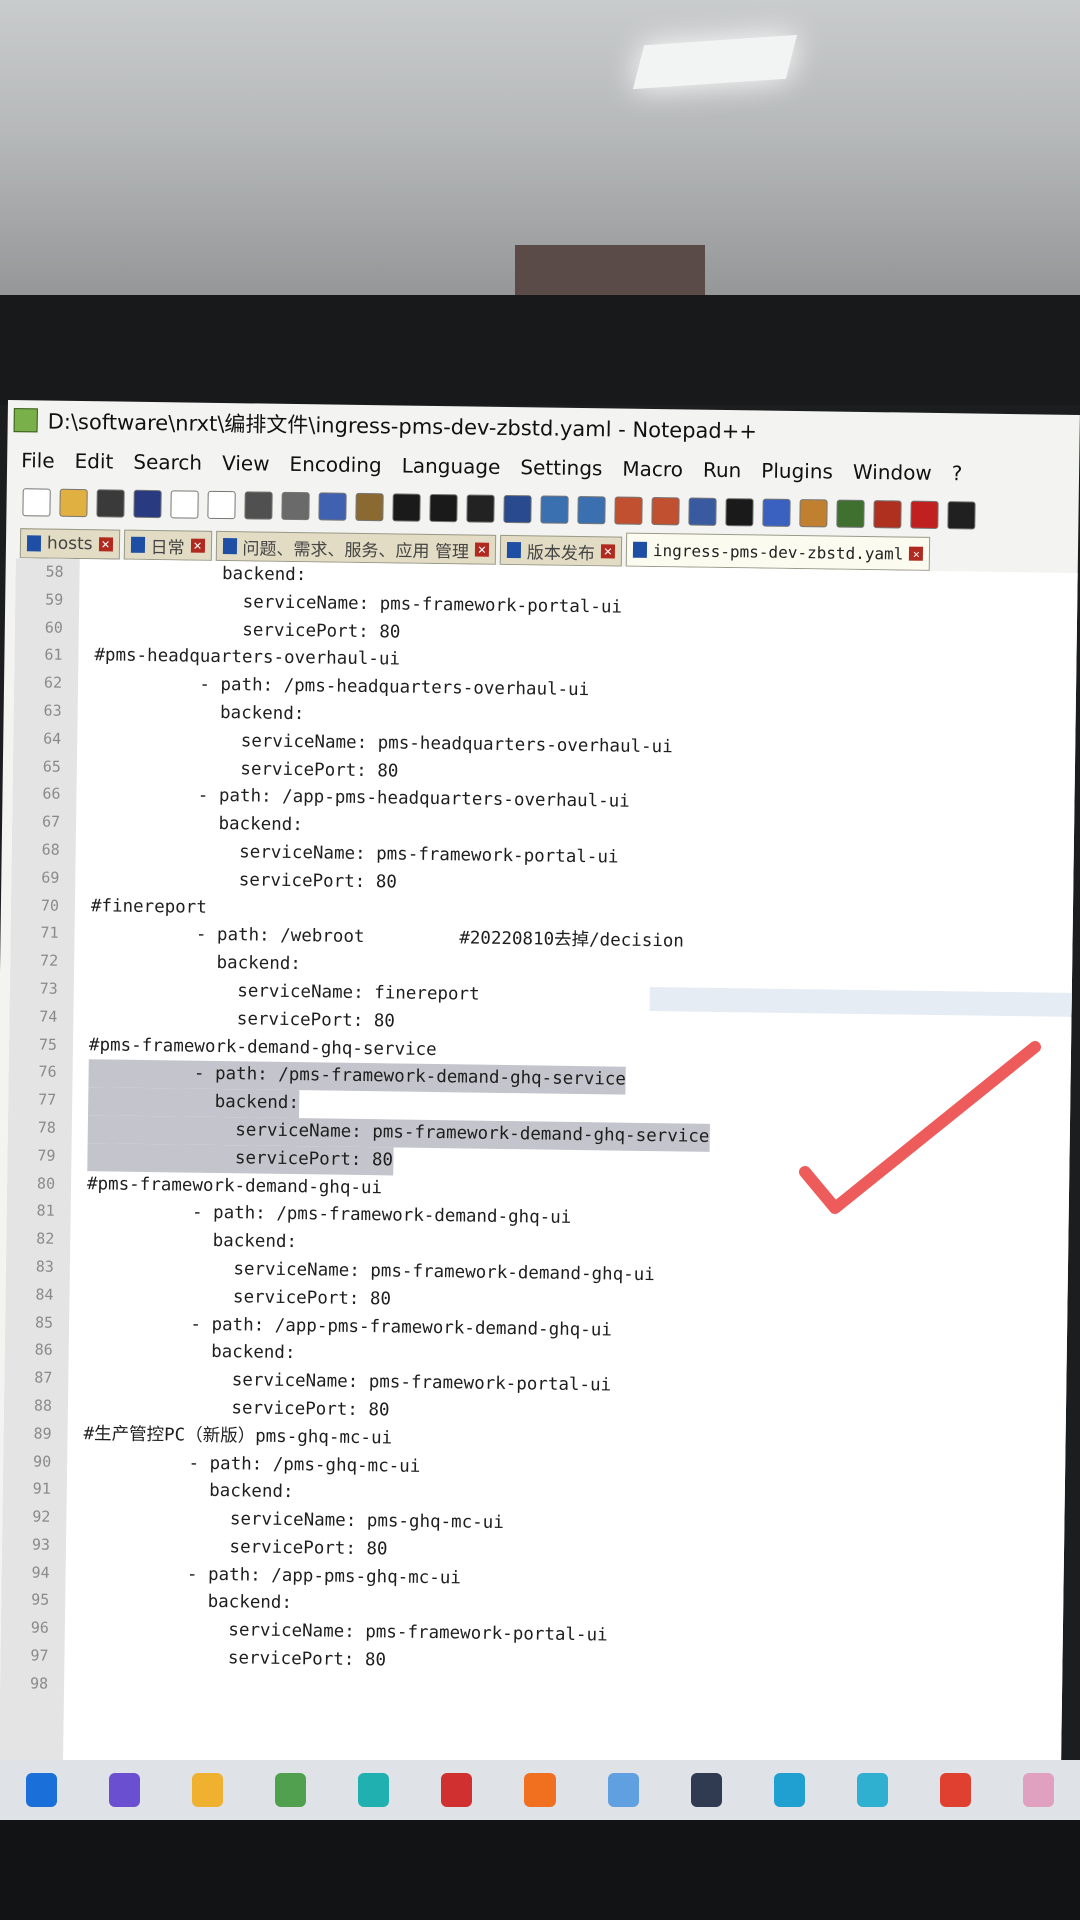 The height and width of the screenshot is (1920, 1080). Describe the element at coordinates (623, 1790) in the screenshot. I see `browser-icon` at that location.